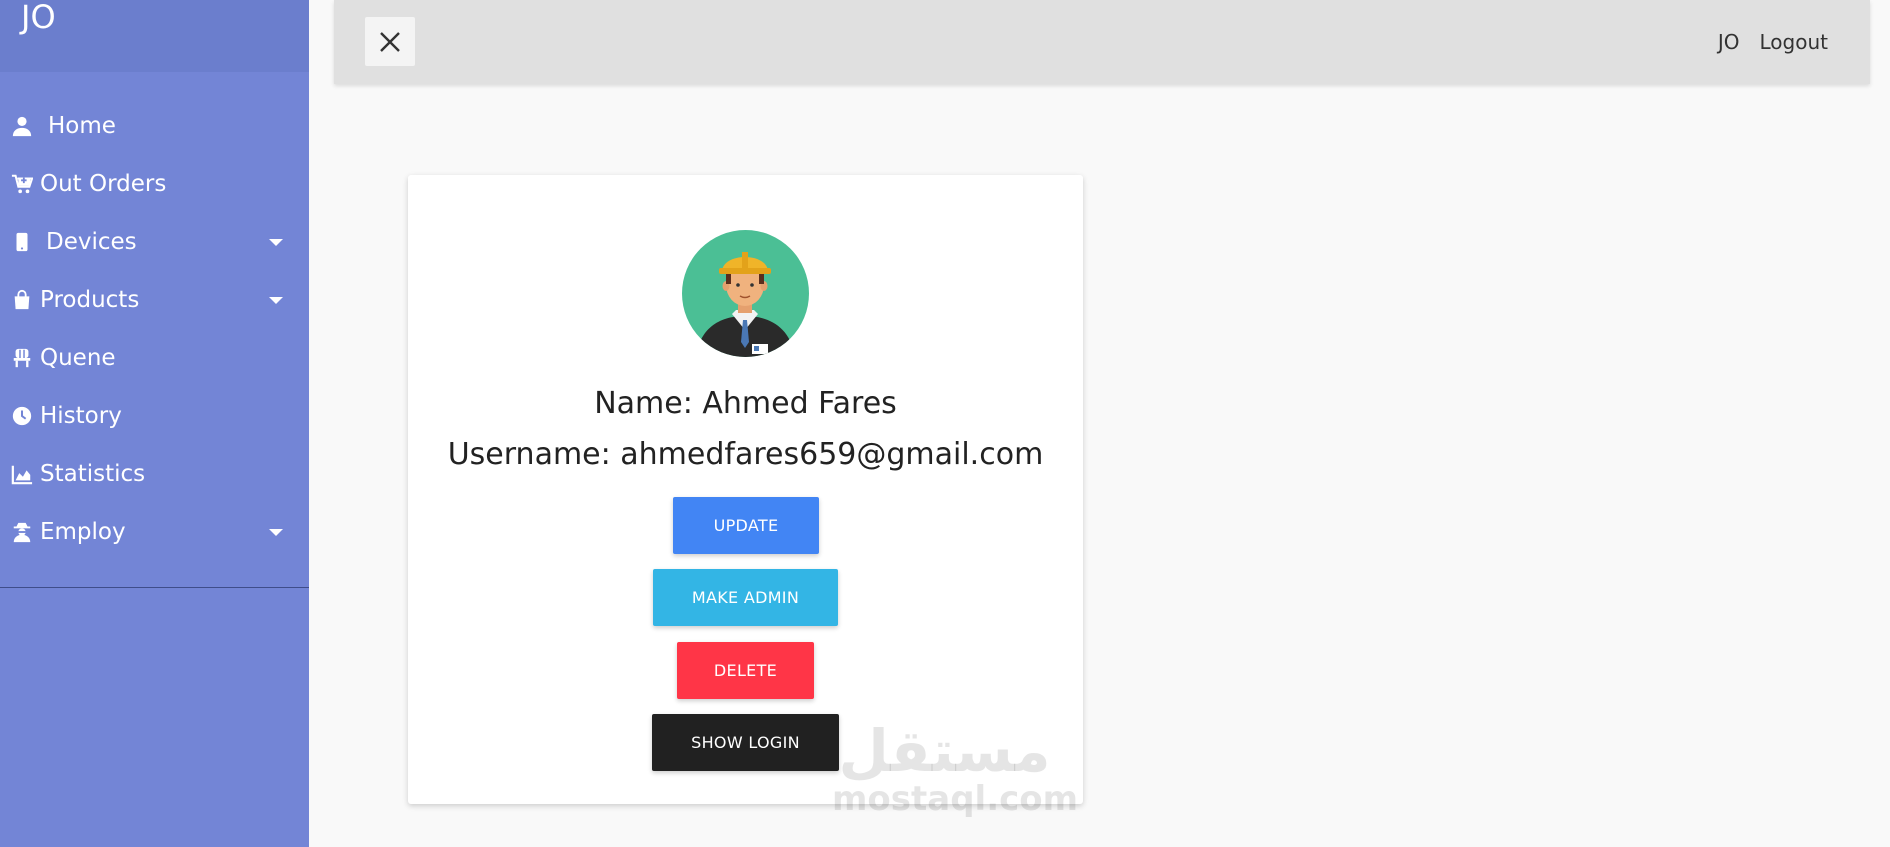 This screenshot has height=847, width=1890. Describe the element at coordinates (22, 532) in the screenshot. I see `user-secret-icon` at that location.